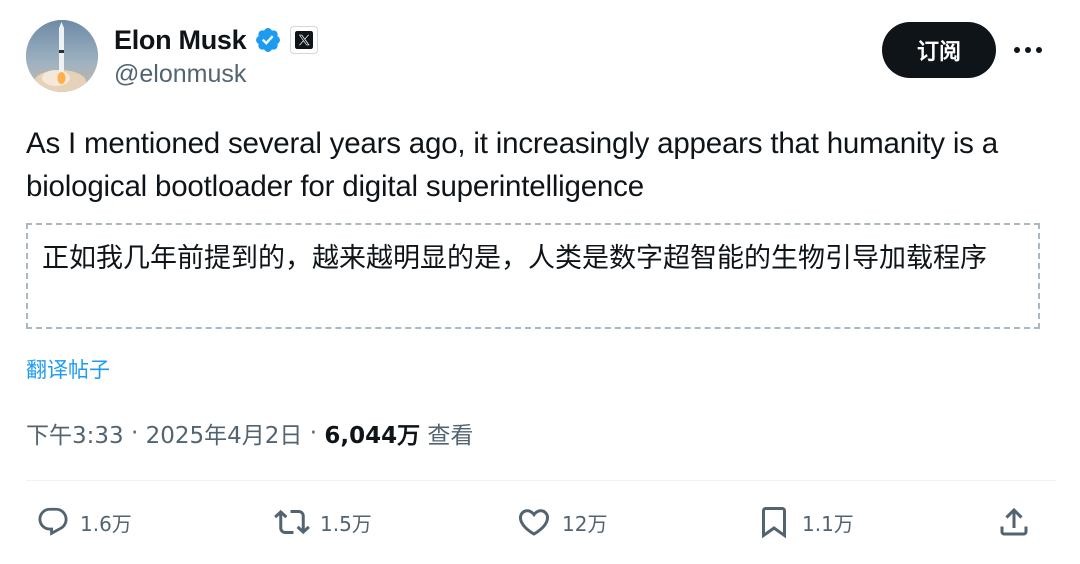 Image resolution: width=1080 pixels, height=564 pixels. I want to click on translate-post-link: 翻译帖子, so click(68, 369).